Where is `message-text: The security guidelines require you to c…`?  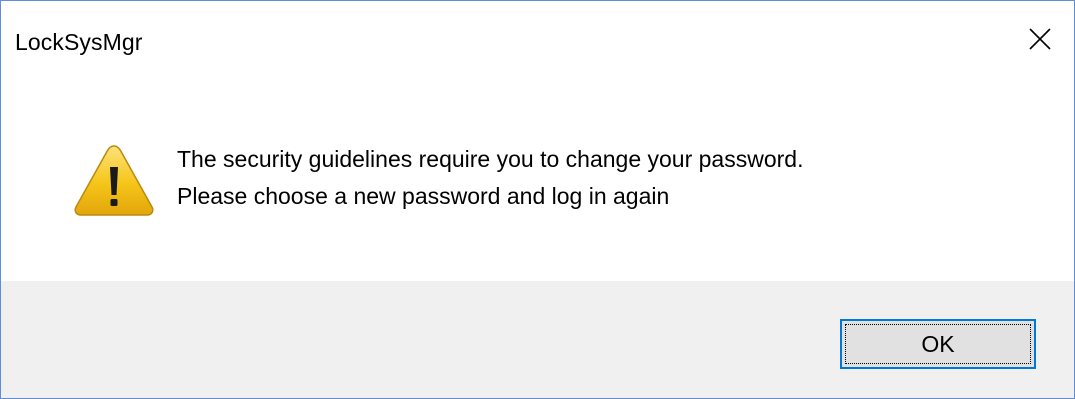
message-text: The security guidelines require you to c… is located at coordinates (490, 178).